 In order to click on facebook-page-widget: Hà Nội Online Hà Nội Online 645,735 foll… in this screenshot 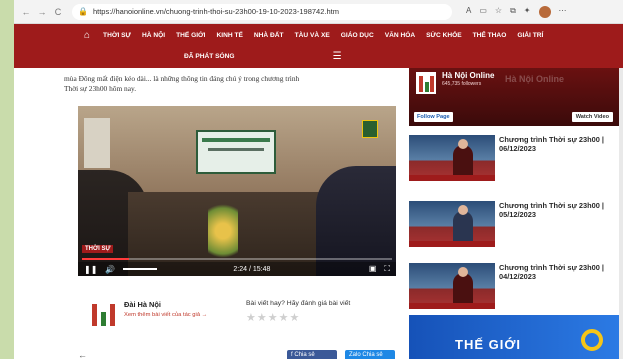, I will do `click(516, 97)`.